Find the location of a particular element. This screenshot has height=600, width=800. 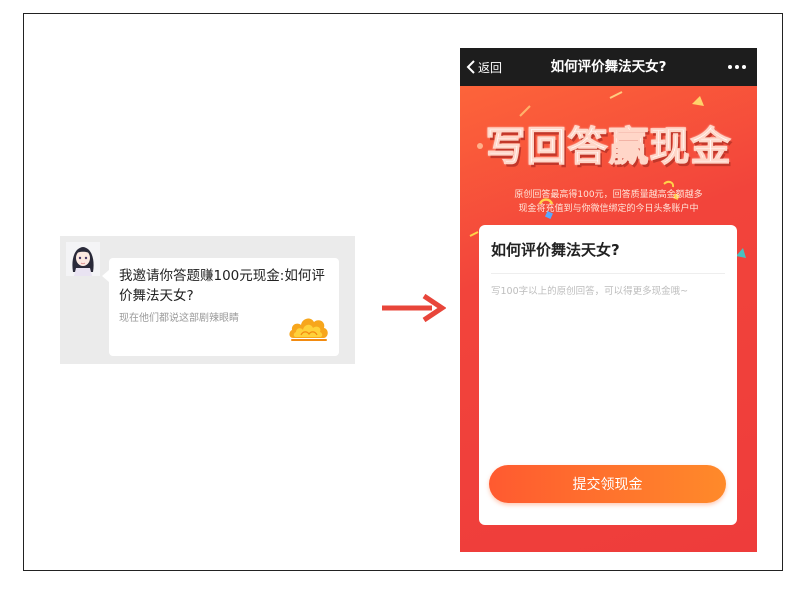

banner-title: 写回答赢现金 is located at coordinates (608, 147).